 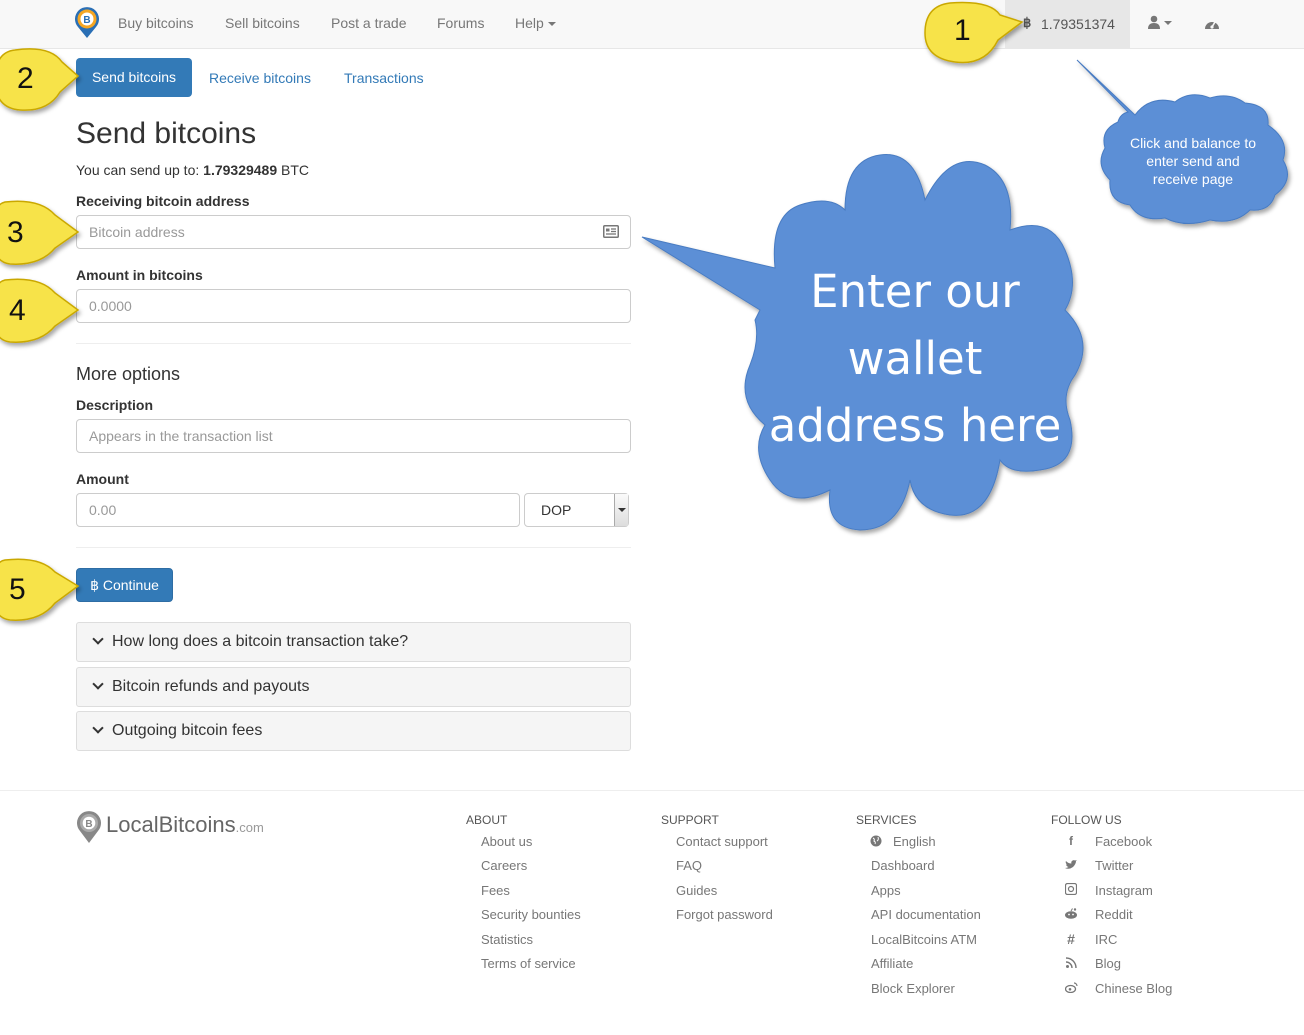 What do you see at coordinates (913, 988) in the screenshot?
I see `footer-link: Block Explorer` at bounding box center [913, 988].